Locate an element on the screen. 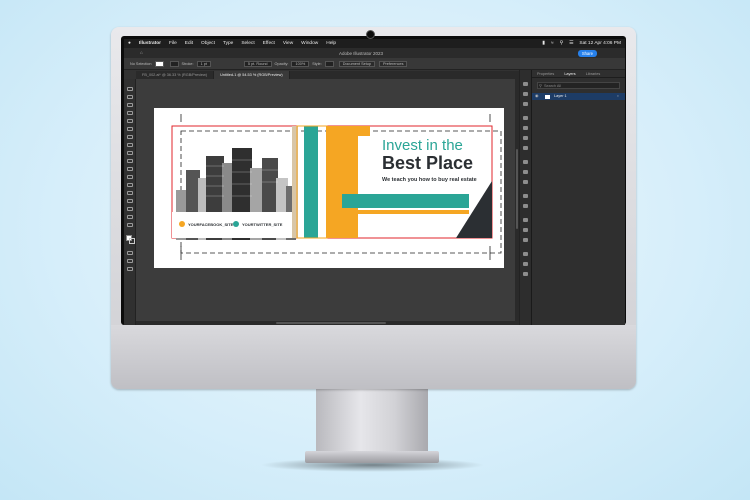  selection-status: No Selection is located at coordinates (141, 63).